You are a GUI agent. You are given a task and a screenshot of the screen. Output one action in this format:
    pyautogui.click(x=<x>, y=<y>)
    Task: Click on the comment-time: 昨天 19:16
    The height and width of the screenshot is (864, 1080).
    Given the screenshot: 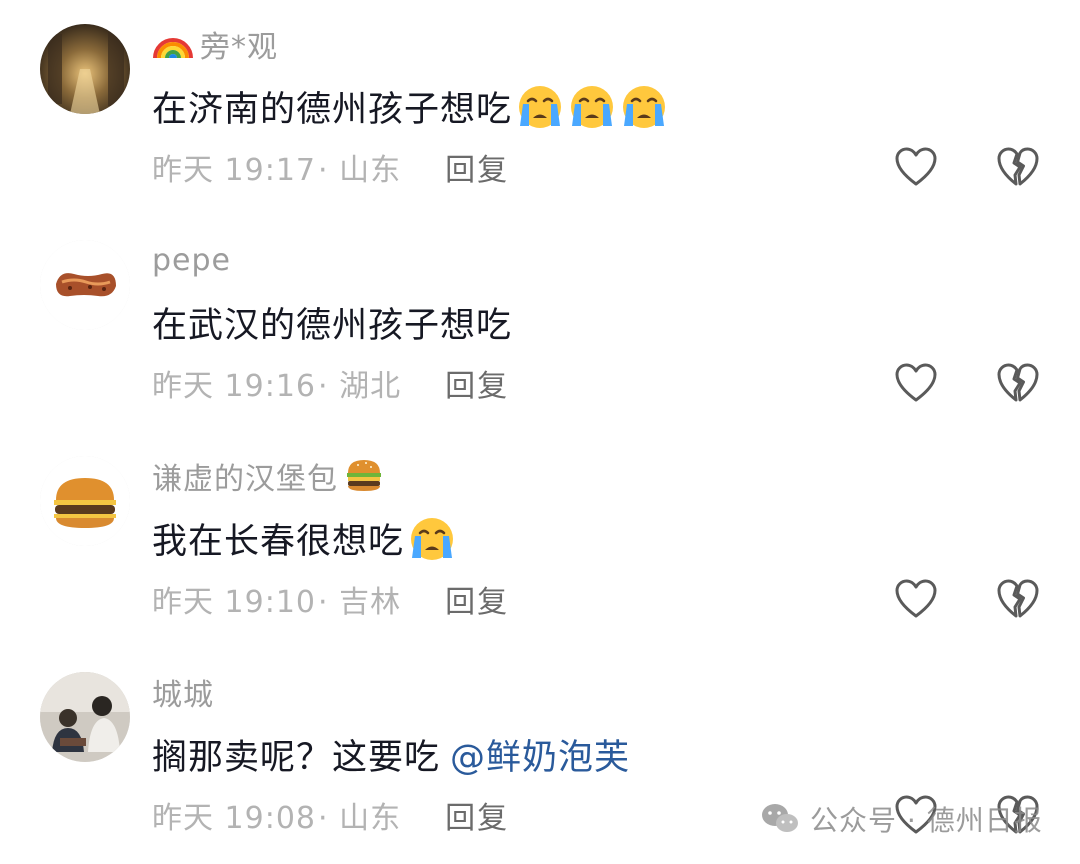 What is the action you would take?
    pyautogui.click(x=234, y=386)
    